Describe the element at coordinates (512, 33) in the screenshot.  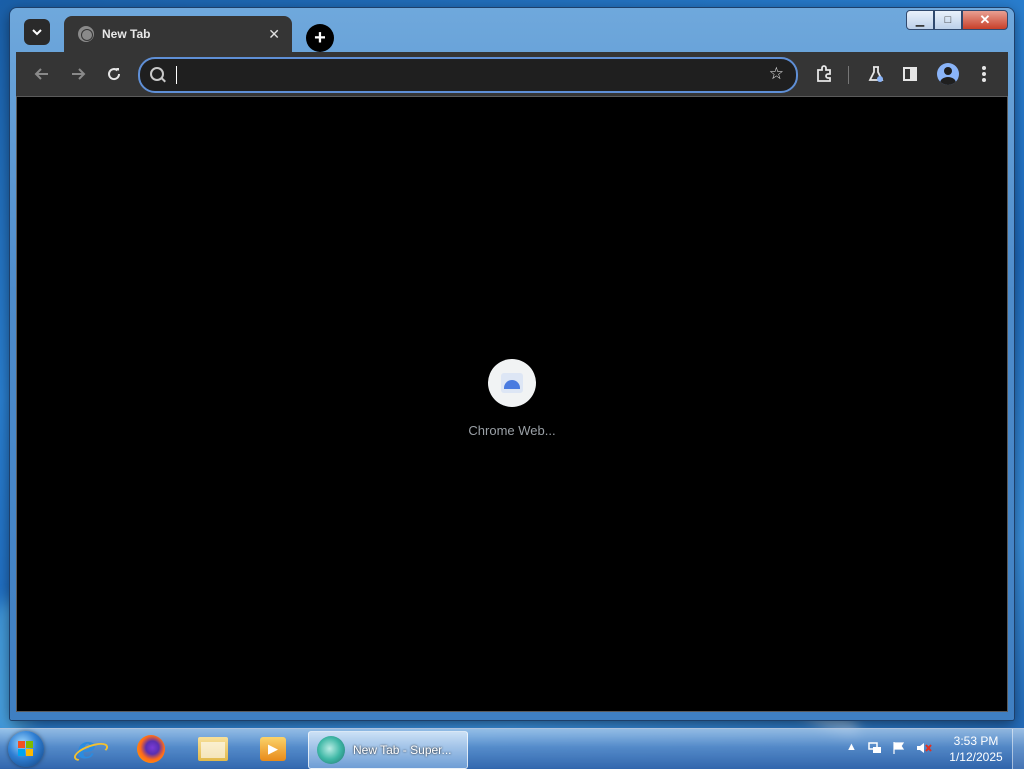
I see `tab-strip: New Tab ✕ +` at that location.